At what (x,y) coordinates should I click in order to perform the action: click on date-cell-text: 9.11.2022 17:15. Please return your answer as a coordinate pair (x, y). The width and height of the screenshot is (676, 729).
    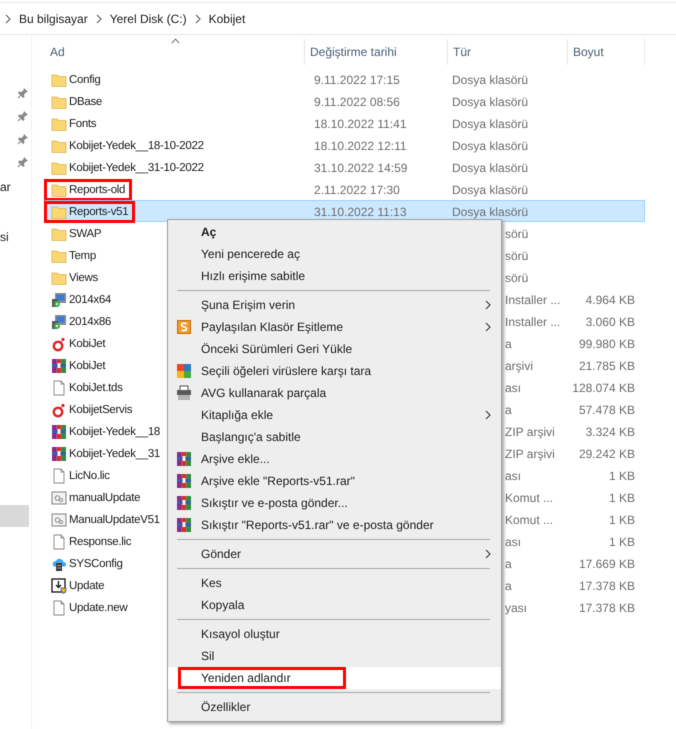
    Looking at the image, I should click on (357, 80).